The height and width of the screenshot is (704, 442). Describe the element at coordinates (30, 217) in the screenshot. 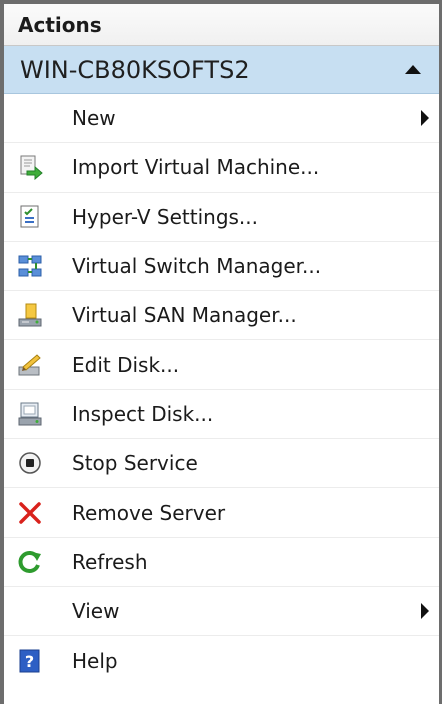

I see `hyperv-settings-icon` at that location.